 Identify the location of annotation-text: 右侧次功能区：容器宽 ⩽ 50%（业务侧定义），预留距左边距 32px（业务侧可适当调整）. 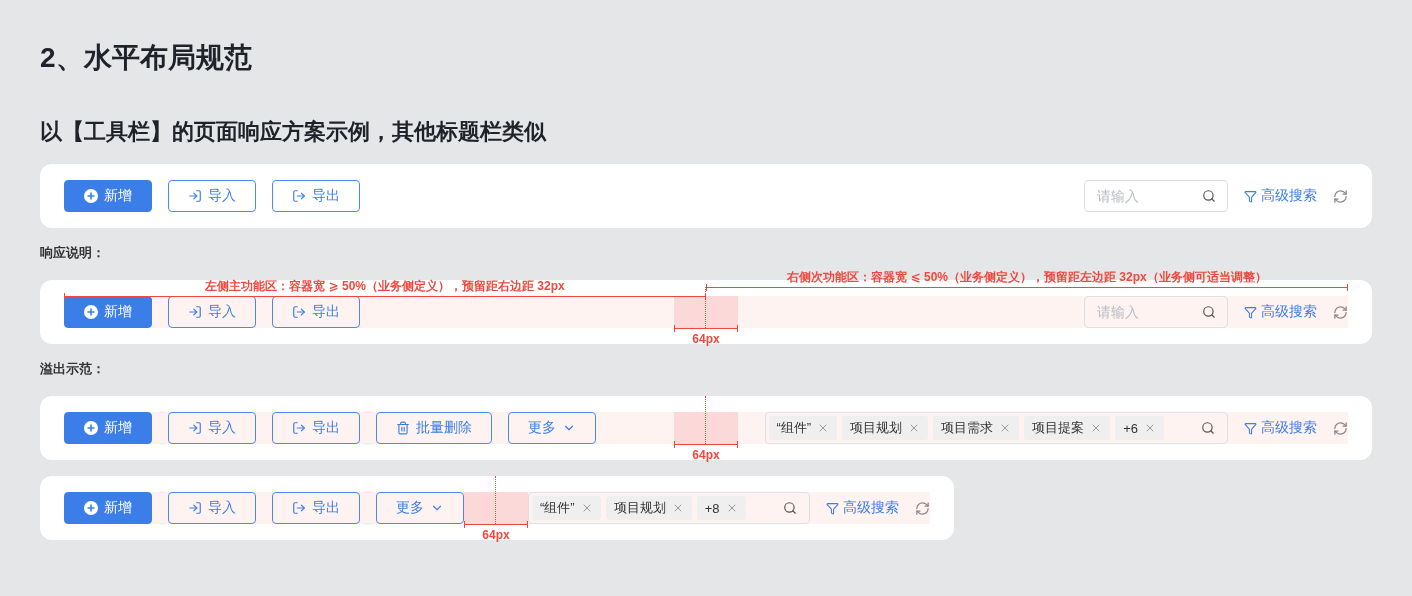
(1027, 277).